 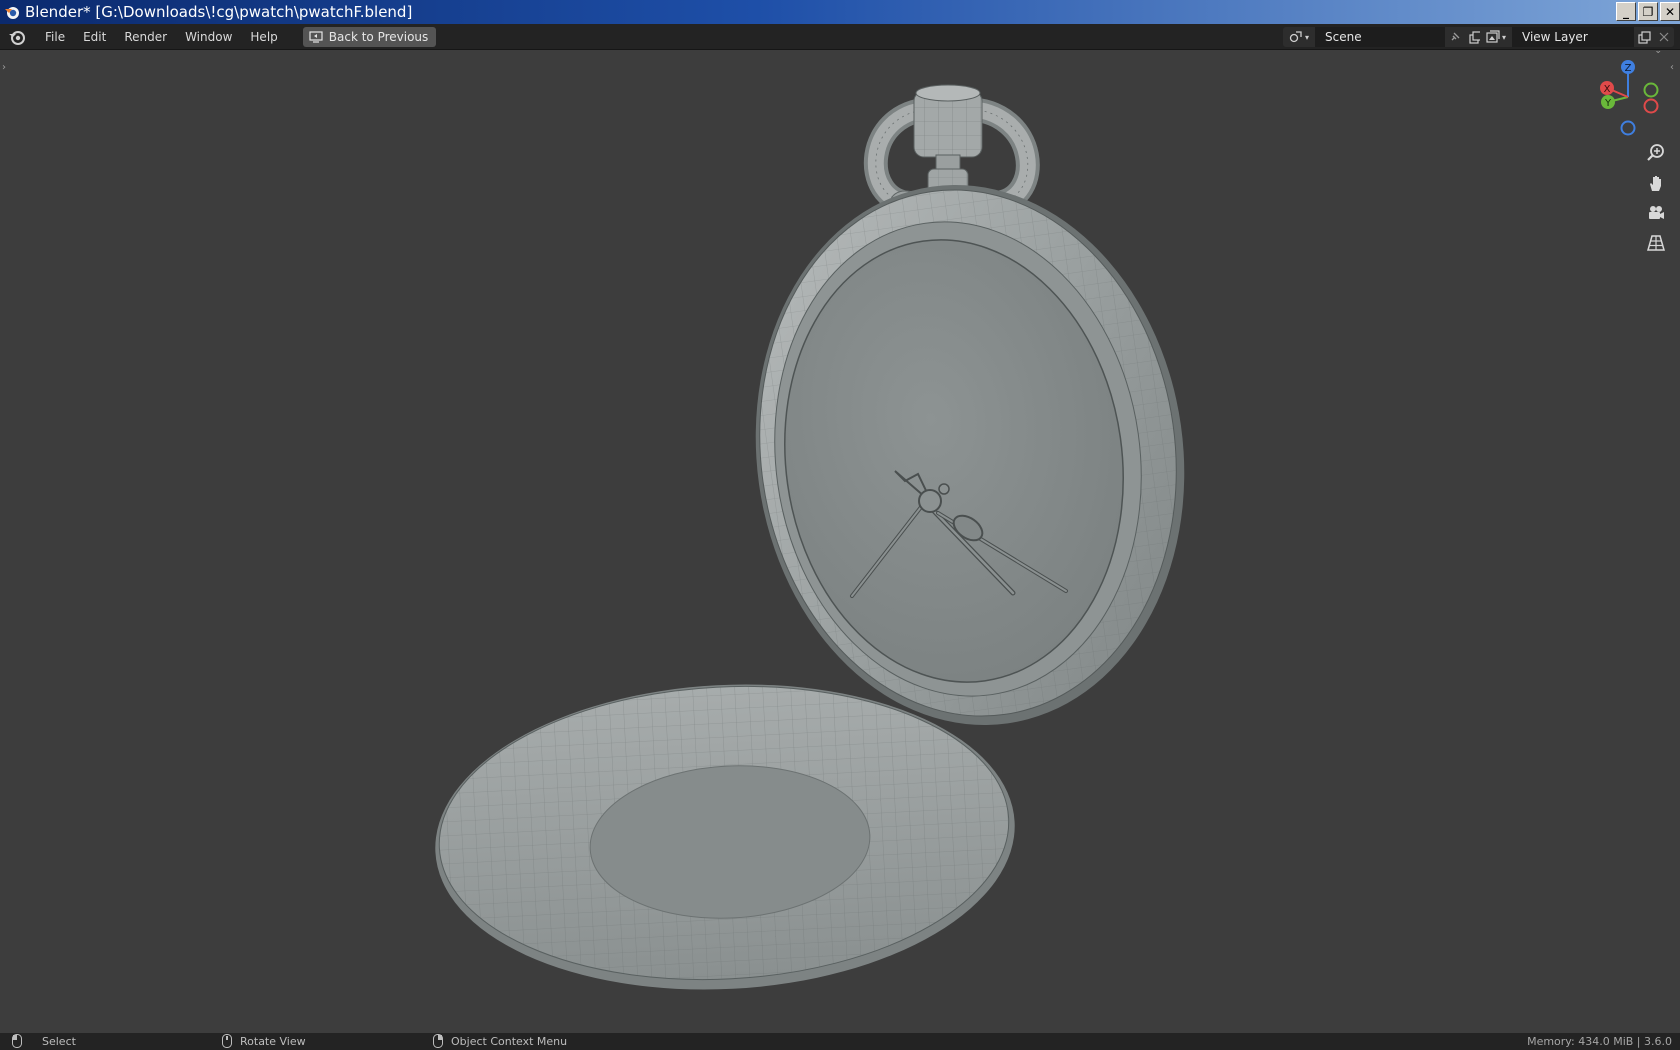 I want to click on camera-icon, so click(x=1656, y=212).